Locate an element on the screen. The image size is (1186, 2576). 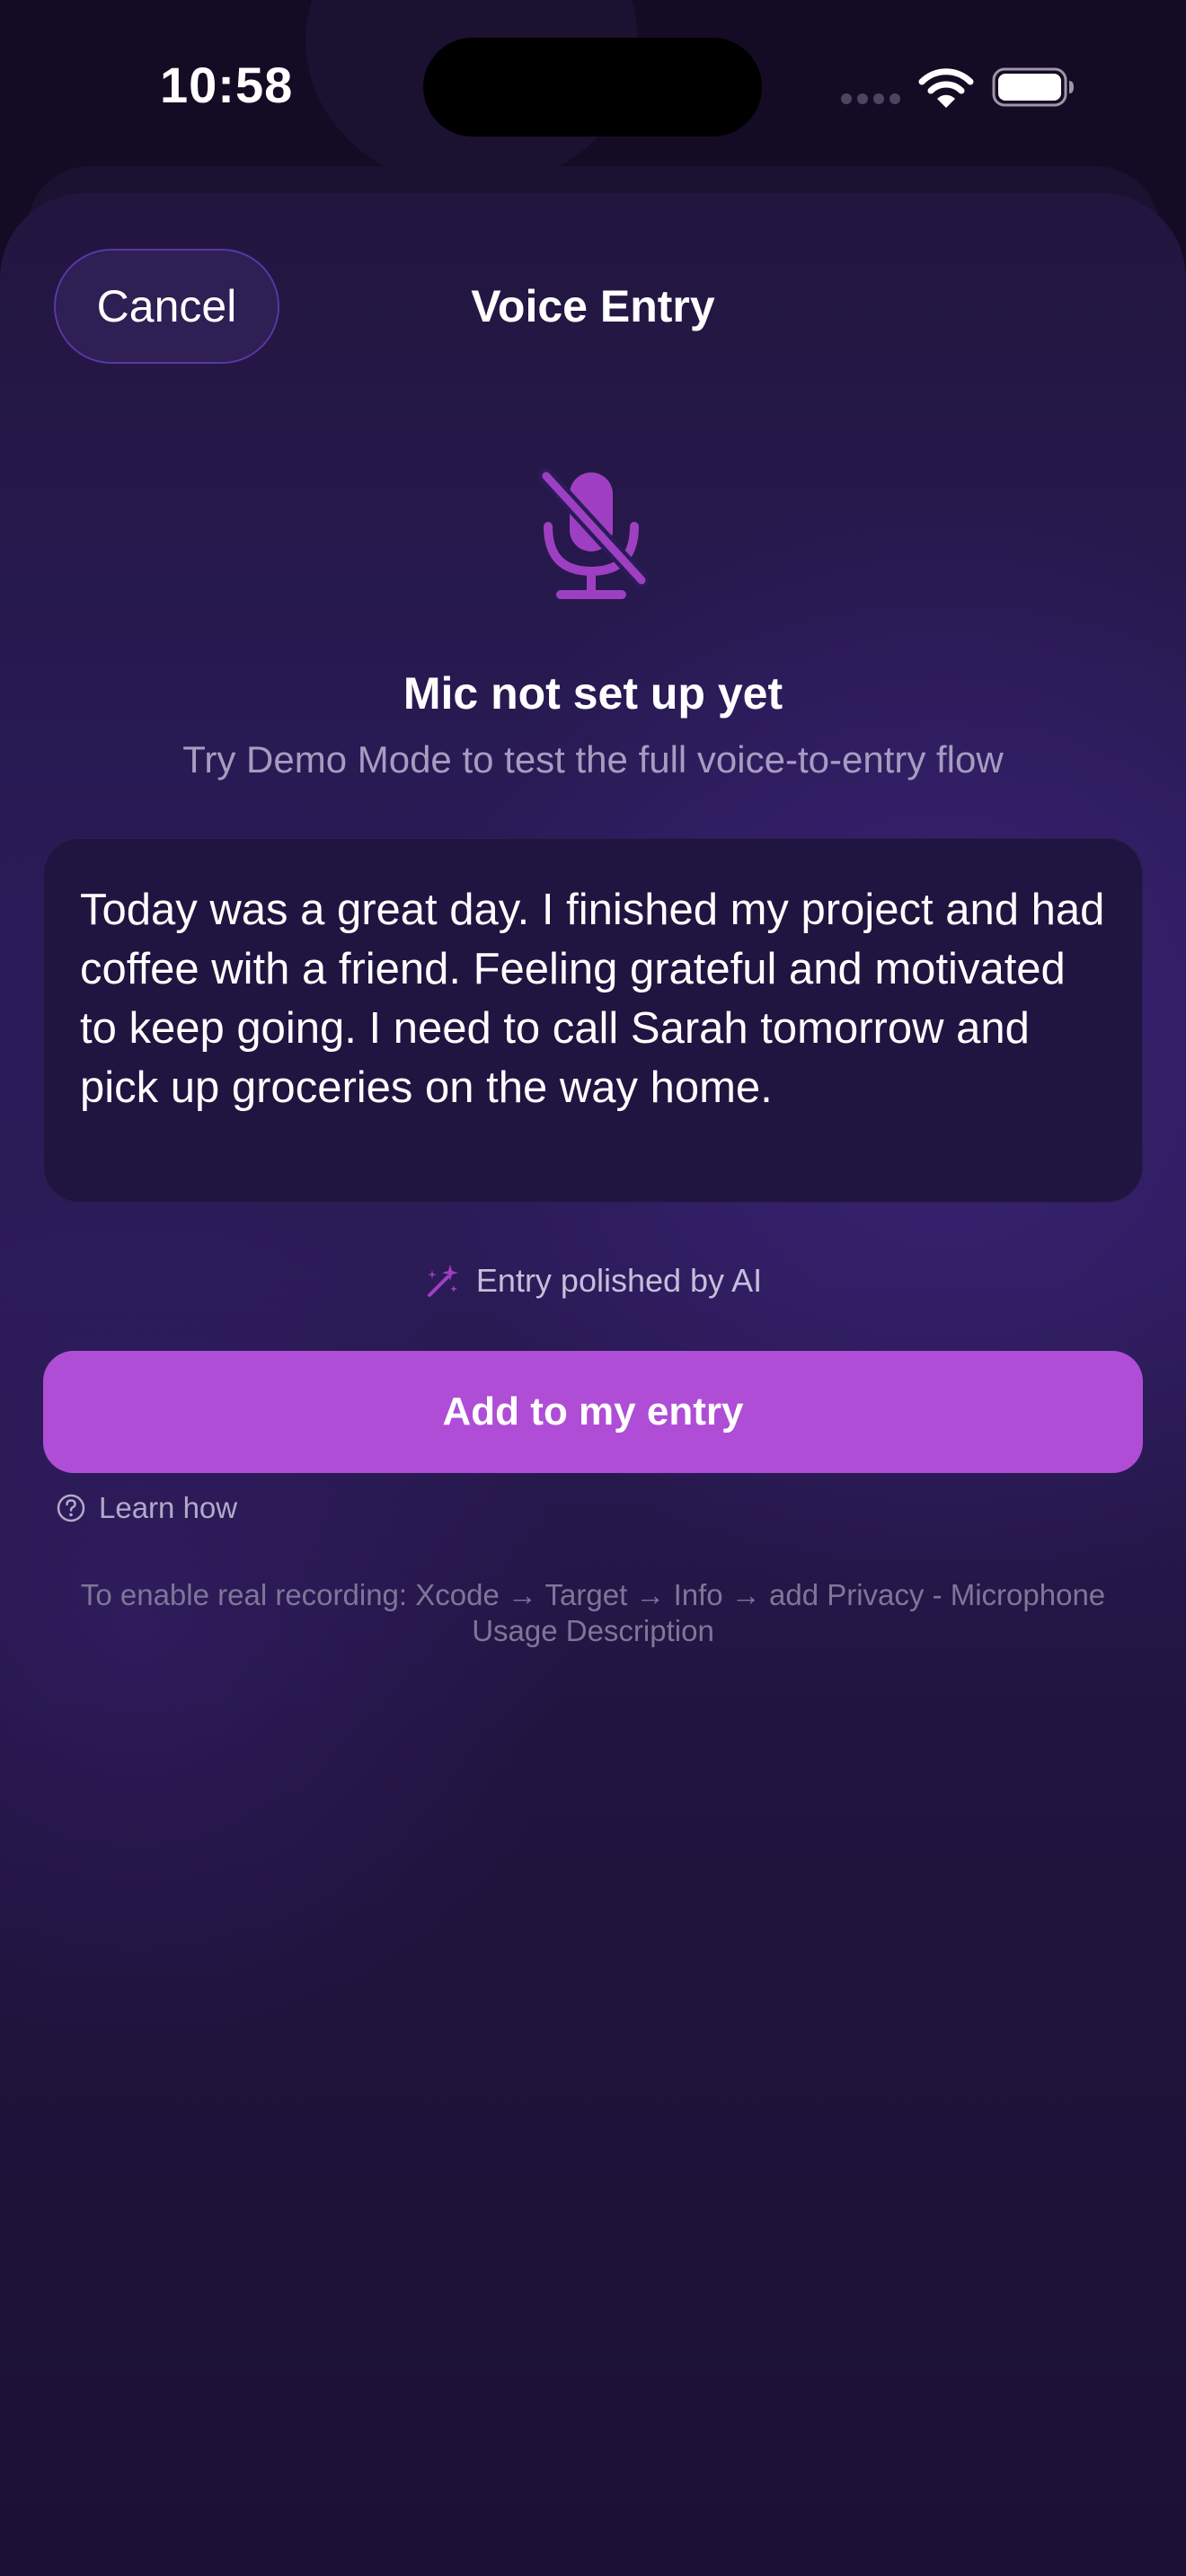
status-time: 10:58 is located at coordinates (227, 85).